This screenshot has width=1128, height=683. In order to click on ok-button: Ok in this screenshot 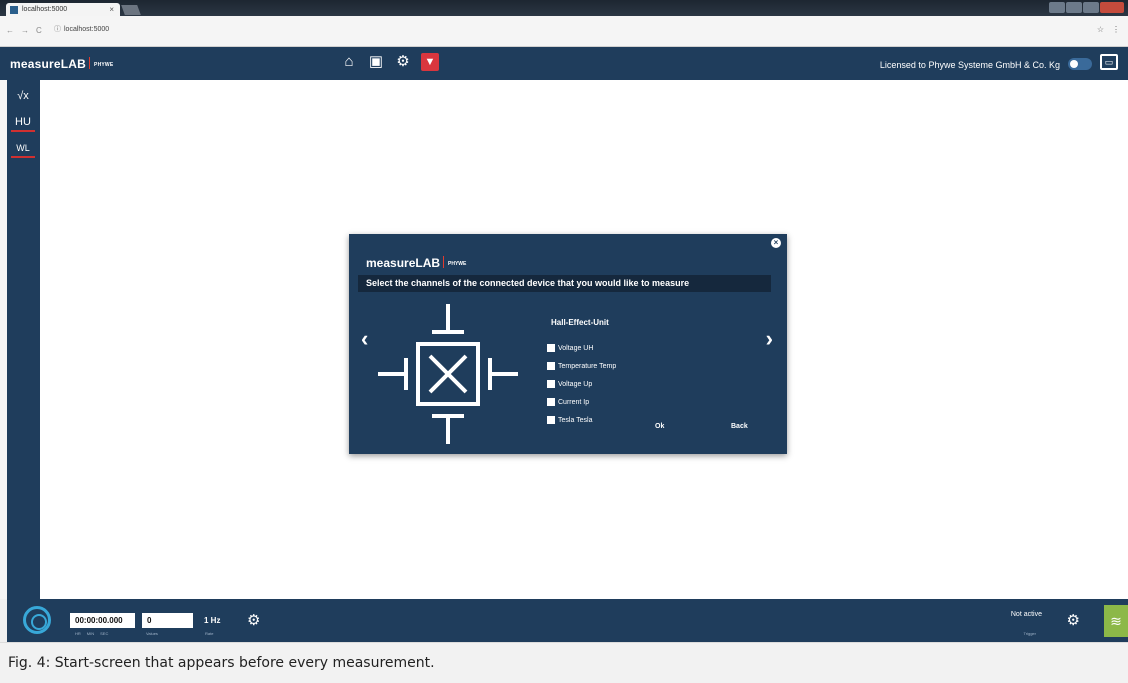, I will do `click(659, 426)`.